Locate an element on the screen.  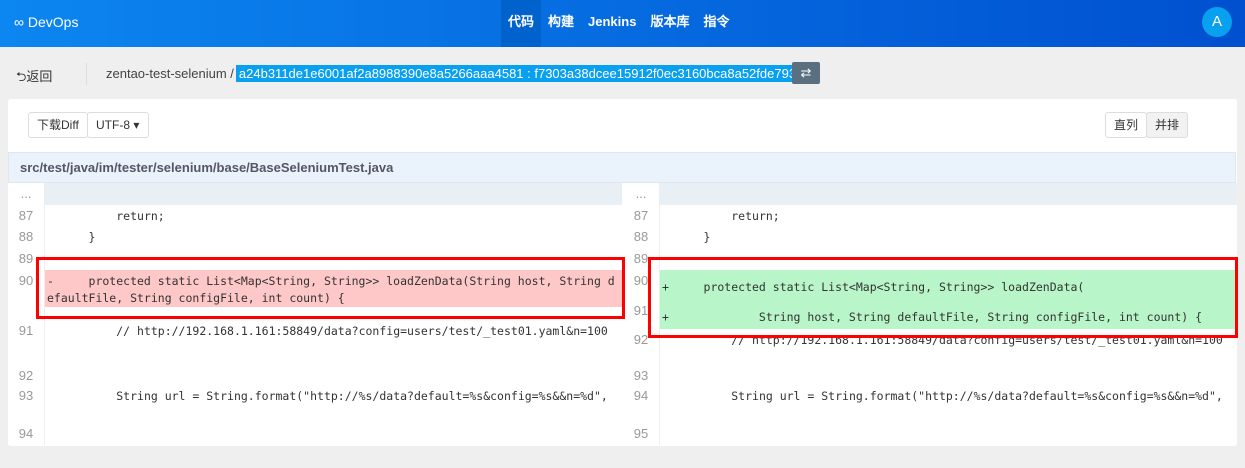
side-by-side-button: 并排 is located at coordinates (1167, 125).